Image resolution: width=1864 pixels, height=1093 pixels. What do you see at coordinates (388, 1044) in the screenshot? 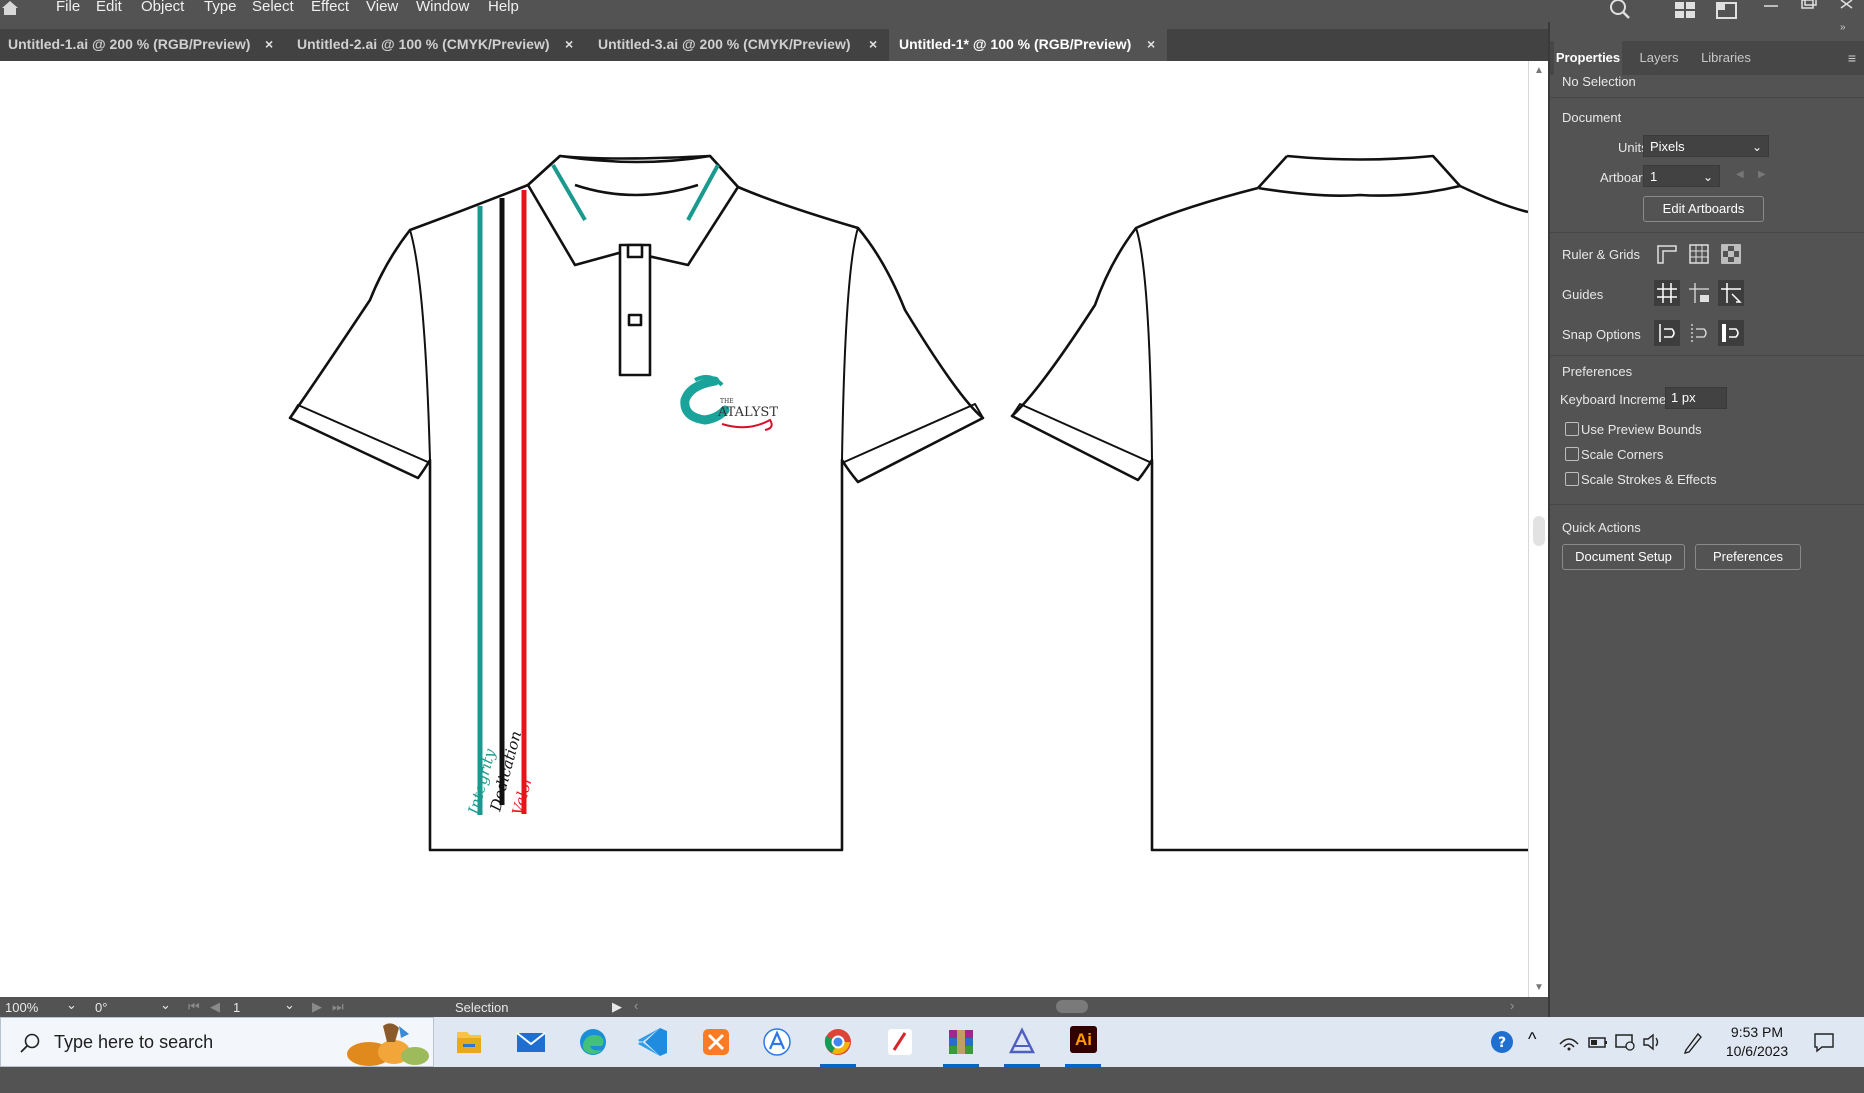
I see `pumpkin-doodle-icon` at bounding box center [388, 1044].